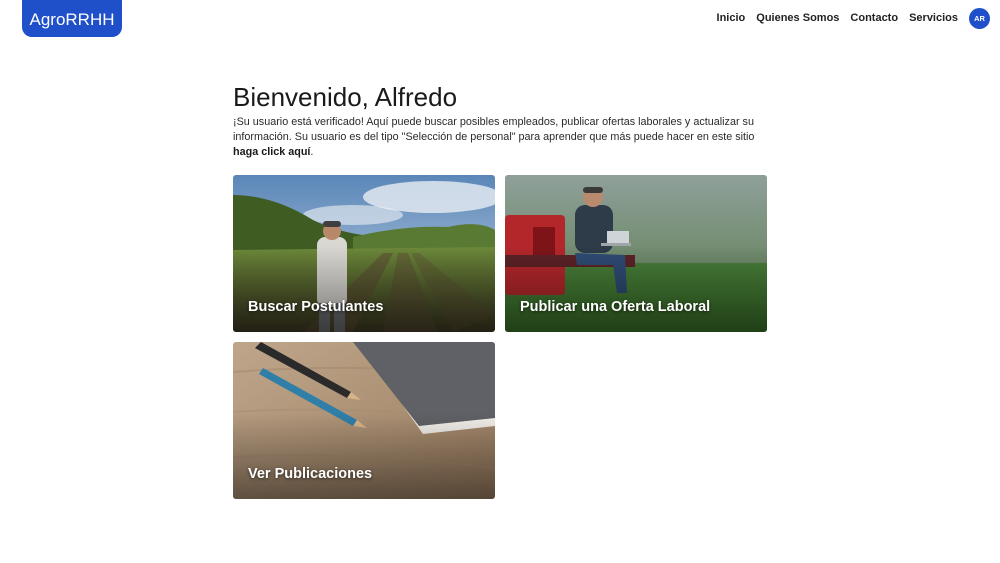  I want to click on nav-inicio: Inicio, so click(731, 18).